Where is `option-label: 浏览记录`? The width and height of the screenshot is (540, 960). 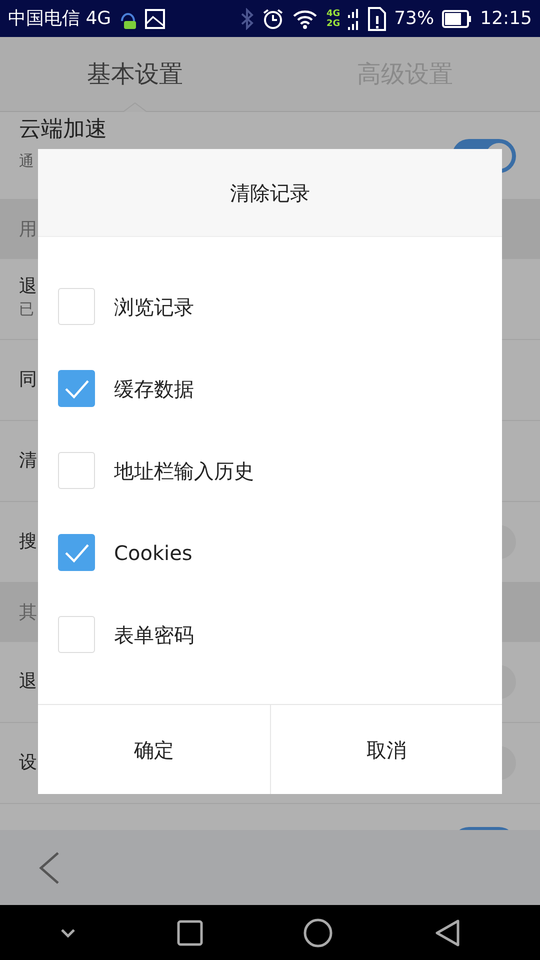 option-label: 浏览记录 is located at coordinates (154, 307).